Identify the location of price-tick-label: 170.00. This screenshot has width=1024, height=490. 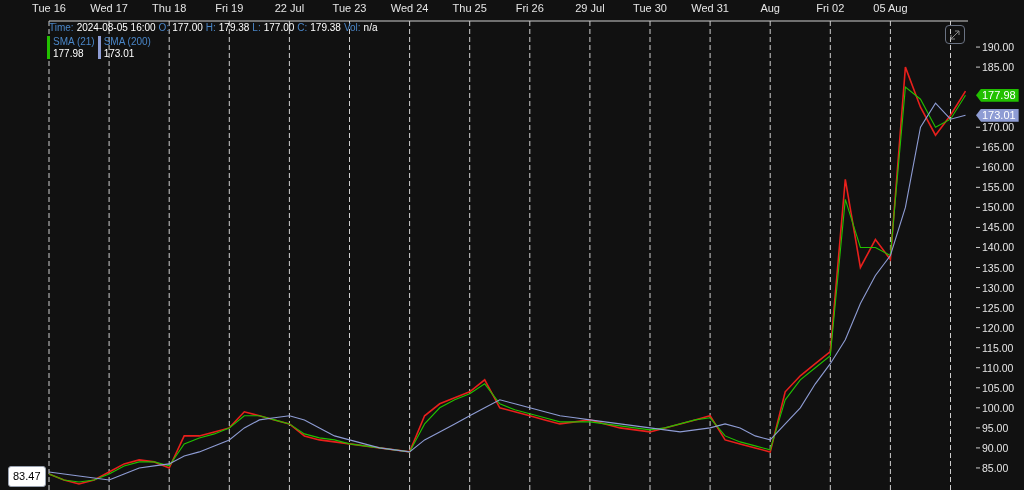
(998, 127).